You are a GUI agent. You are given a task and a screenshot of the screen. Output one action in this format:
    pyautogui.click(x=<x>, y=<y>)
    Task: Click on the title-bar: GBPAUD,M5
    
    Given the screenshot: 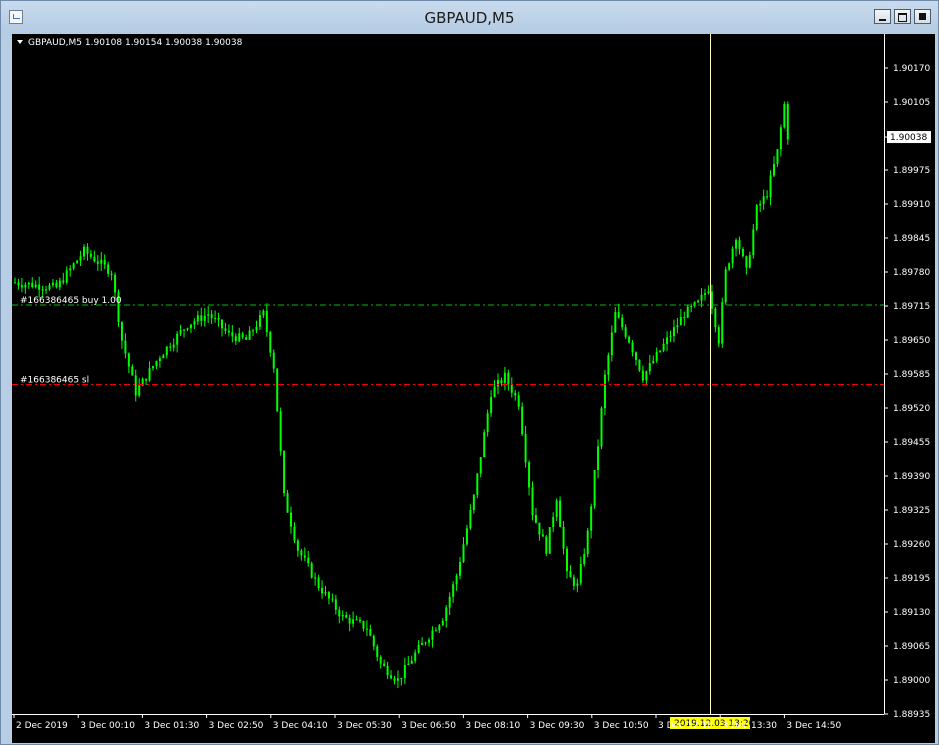 What is the action you would take?
    pyautogui.click(x=469, y=17)
    